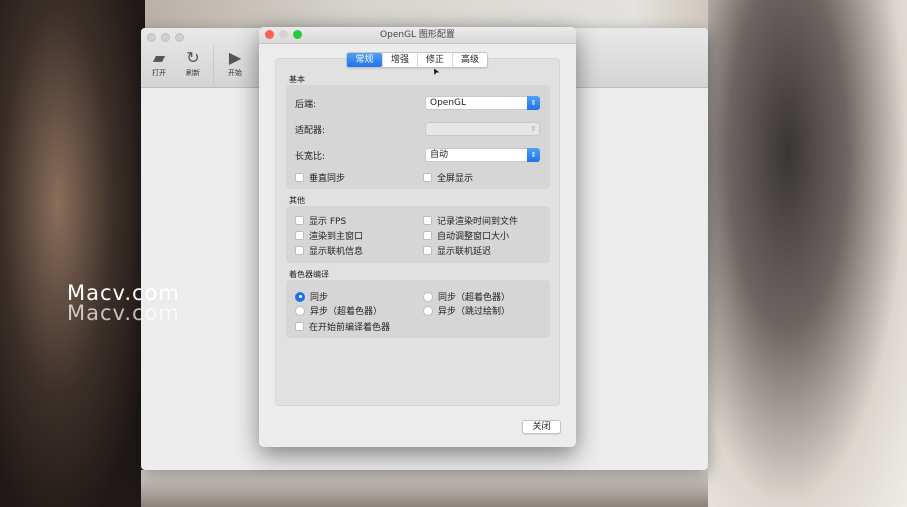 The image size is (907, 507). Describe the element at coordinates (123, 313) in the screenshot. I see `watermark-reflection: Macv.com` at that location.